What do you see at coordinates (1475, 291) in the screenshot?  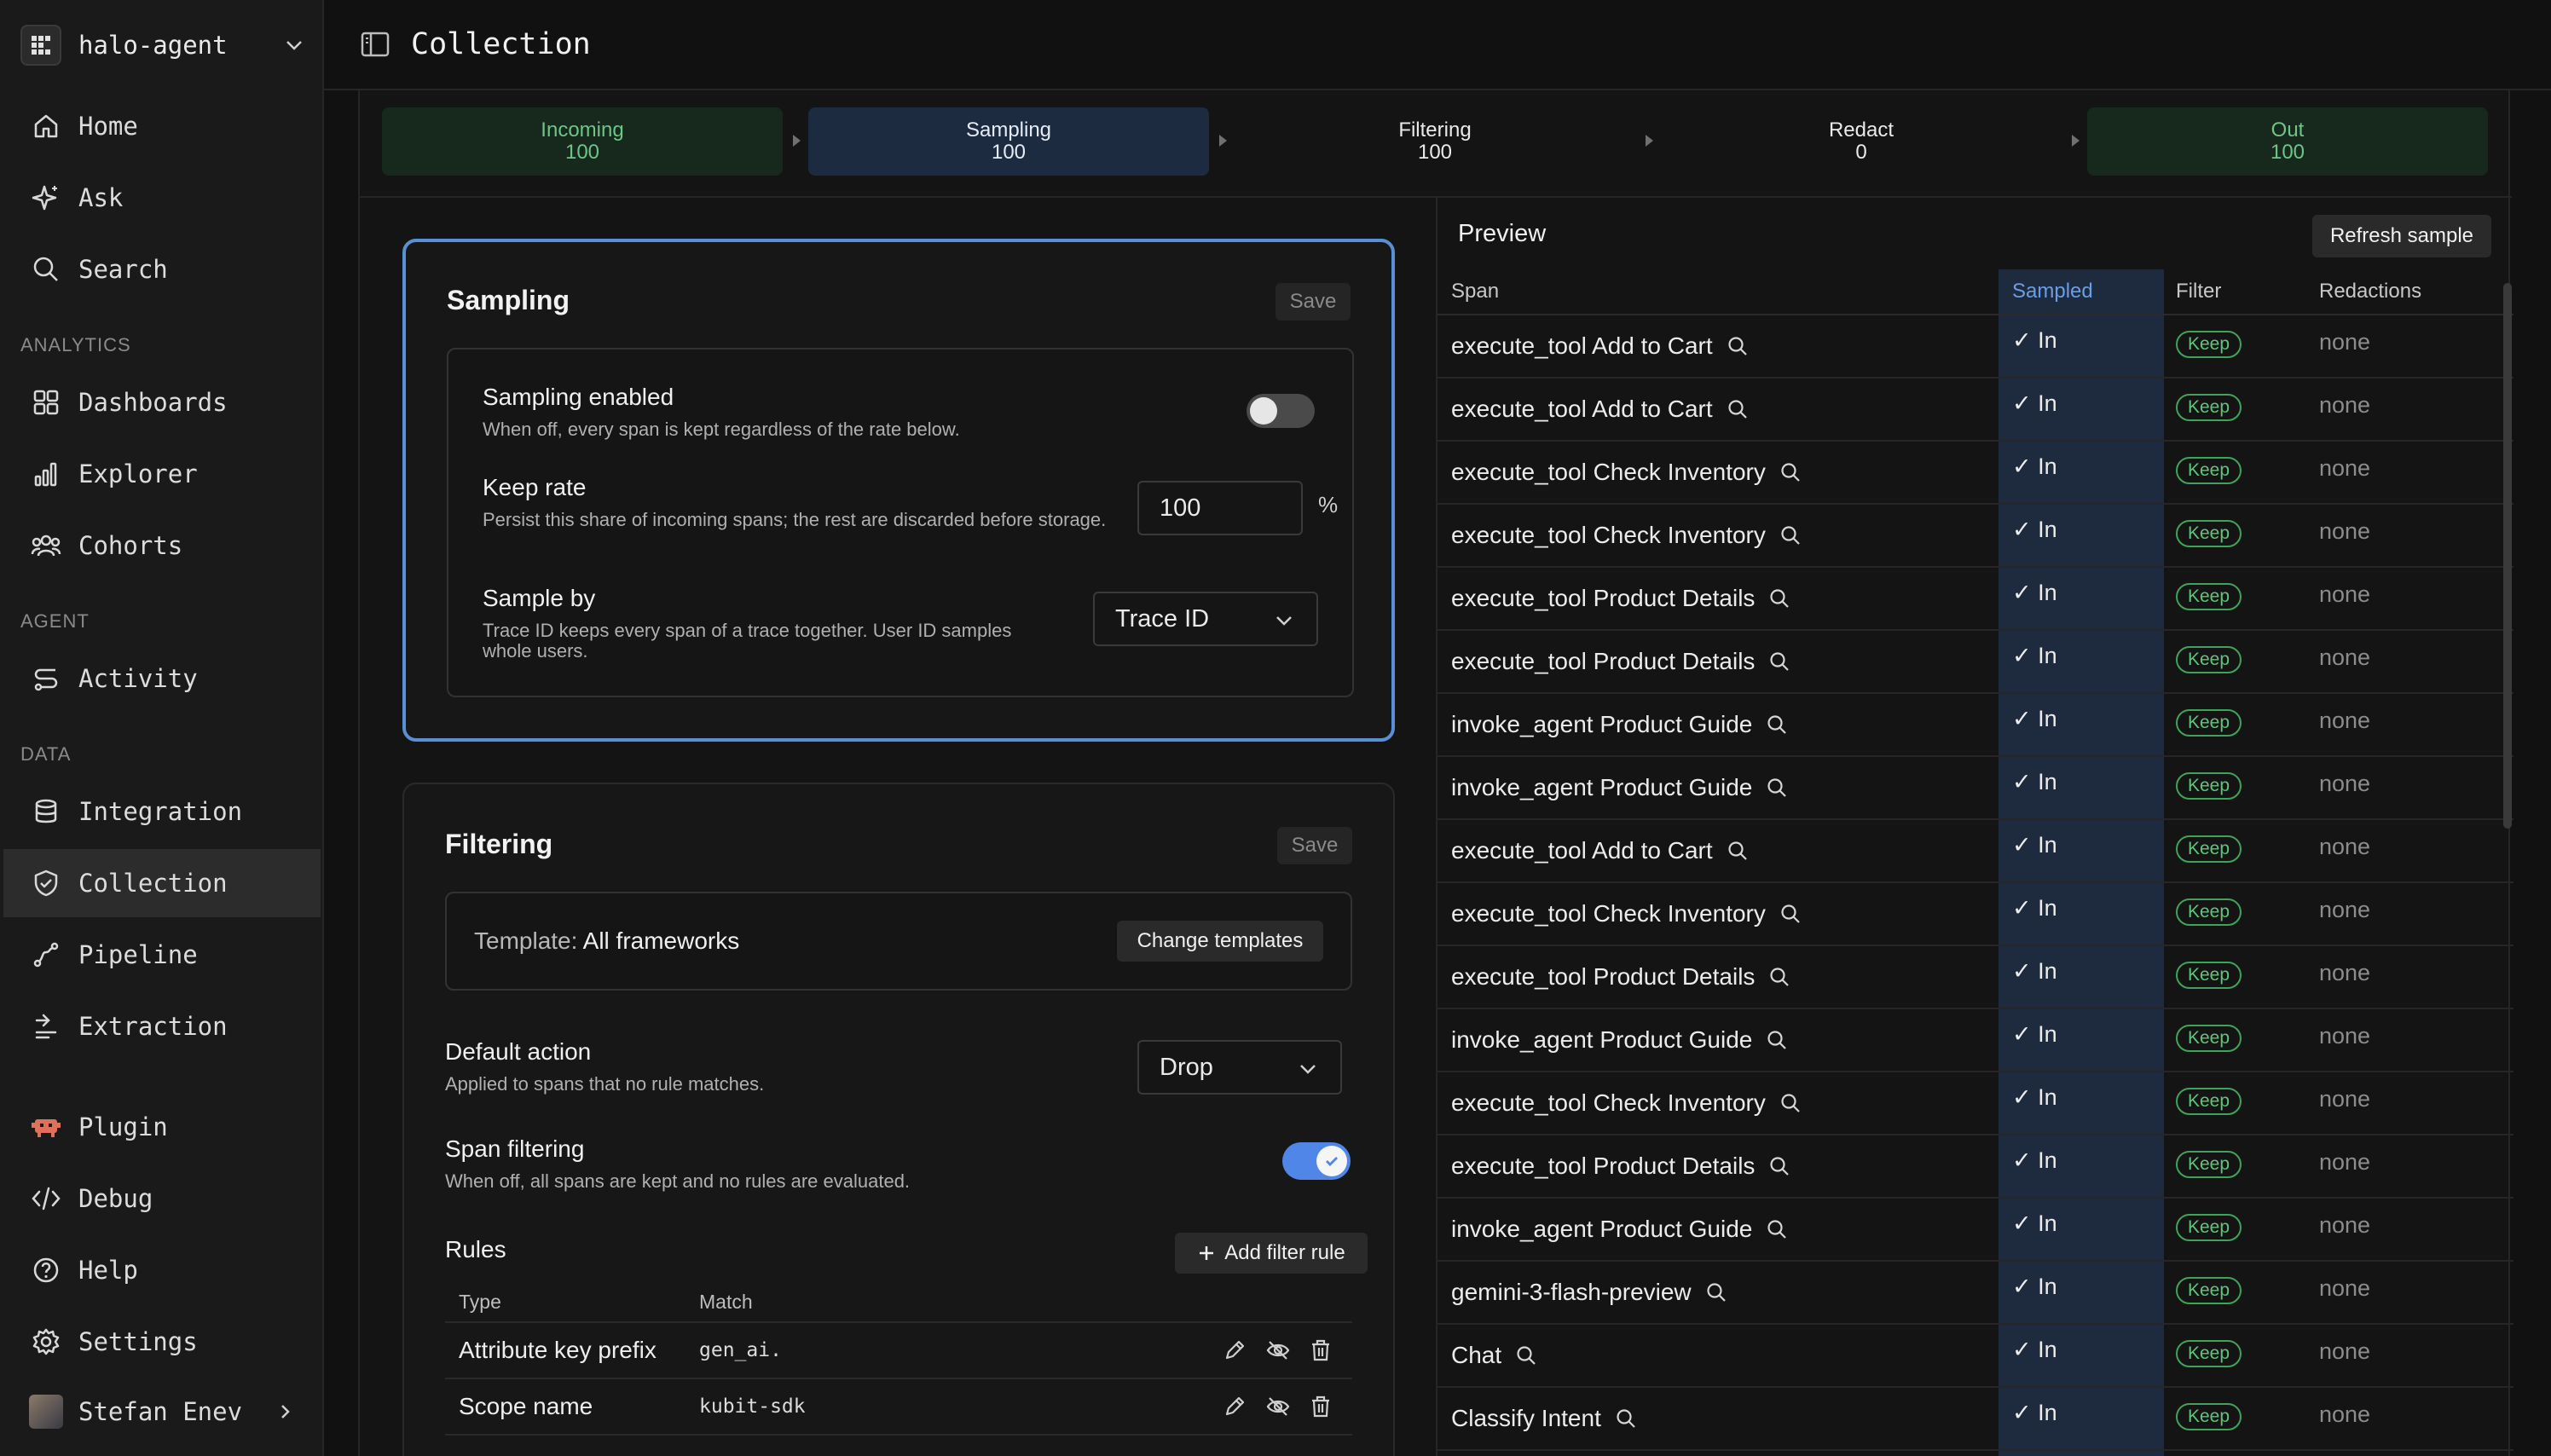 I see `col-span: Span` at bounding box center [1475, 291].